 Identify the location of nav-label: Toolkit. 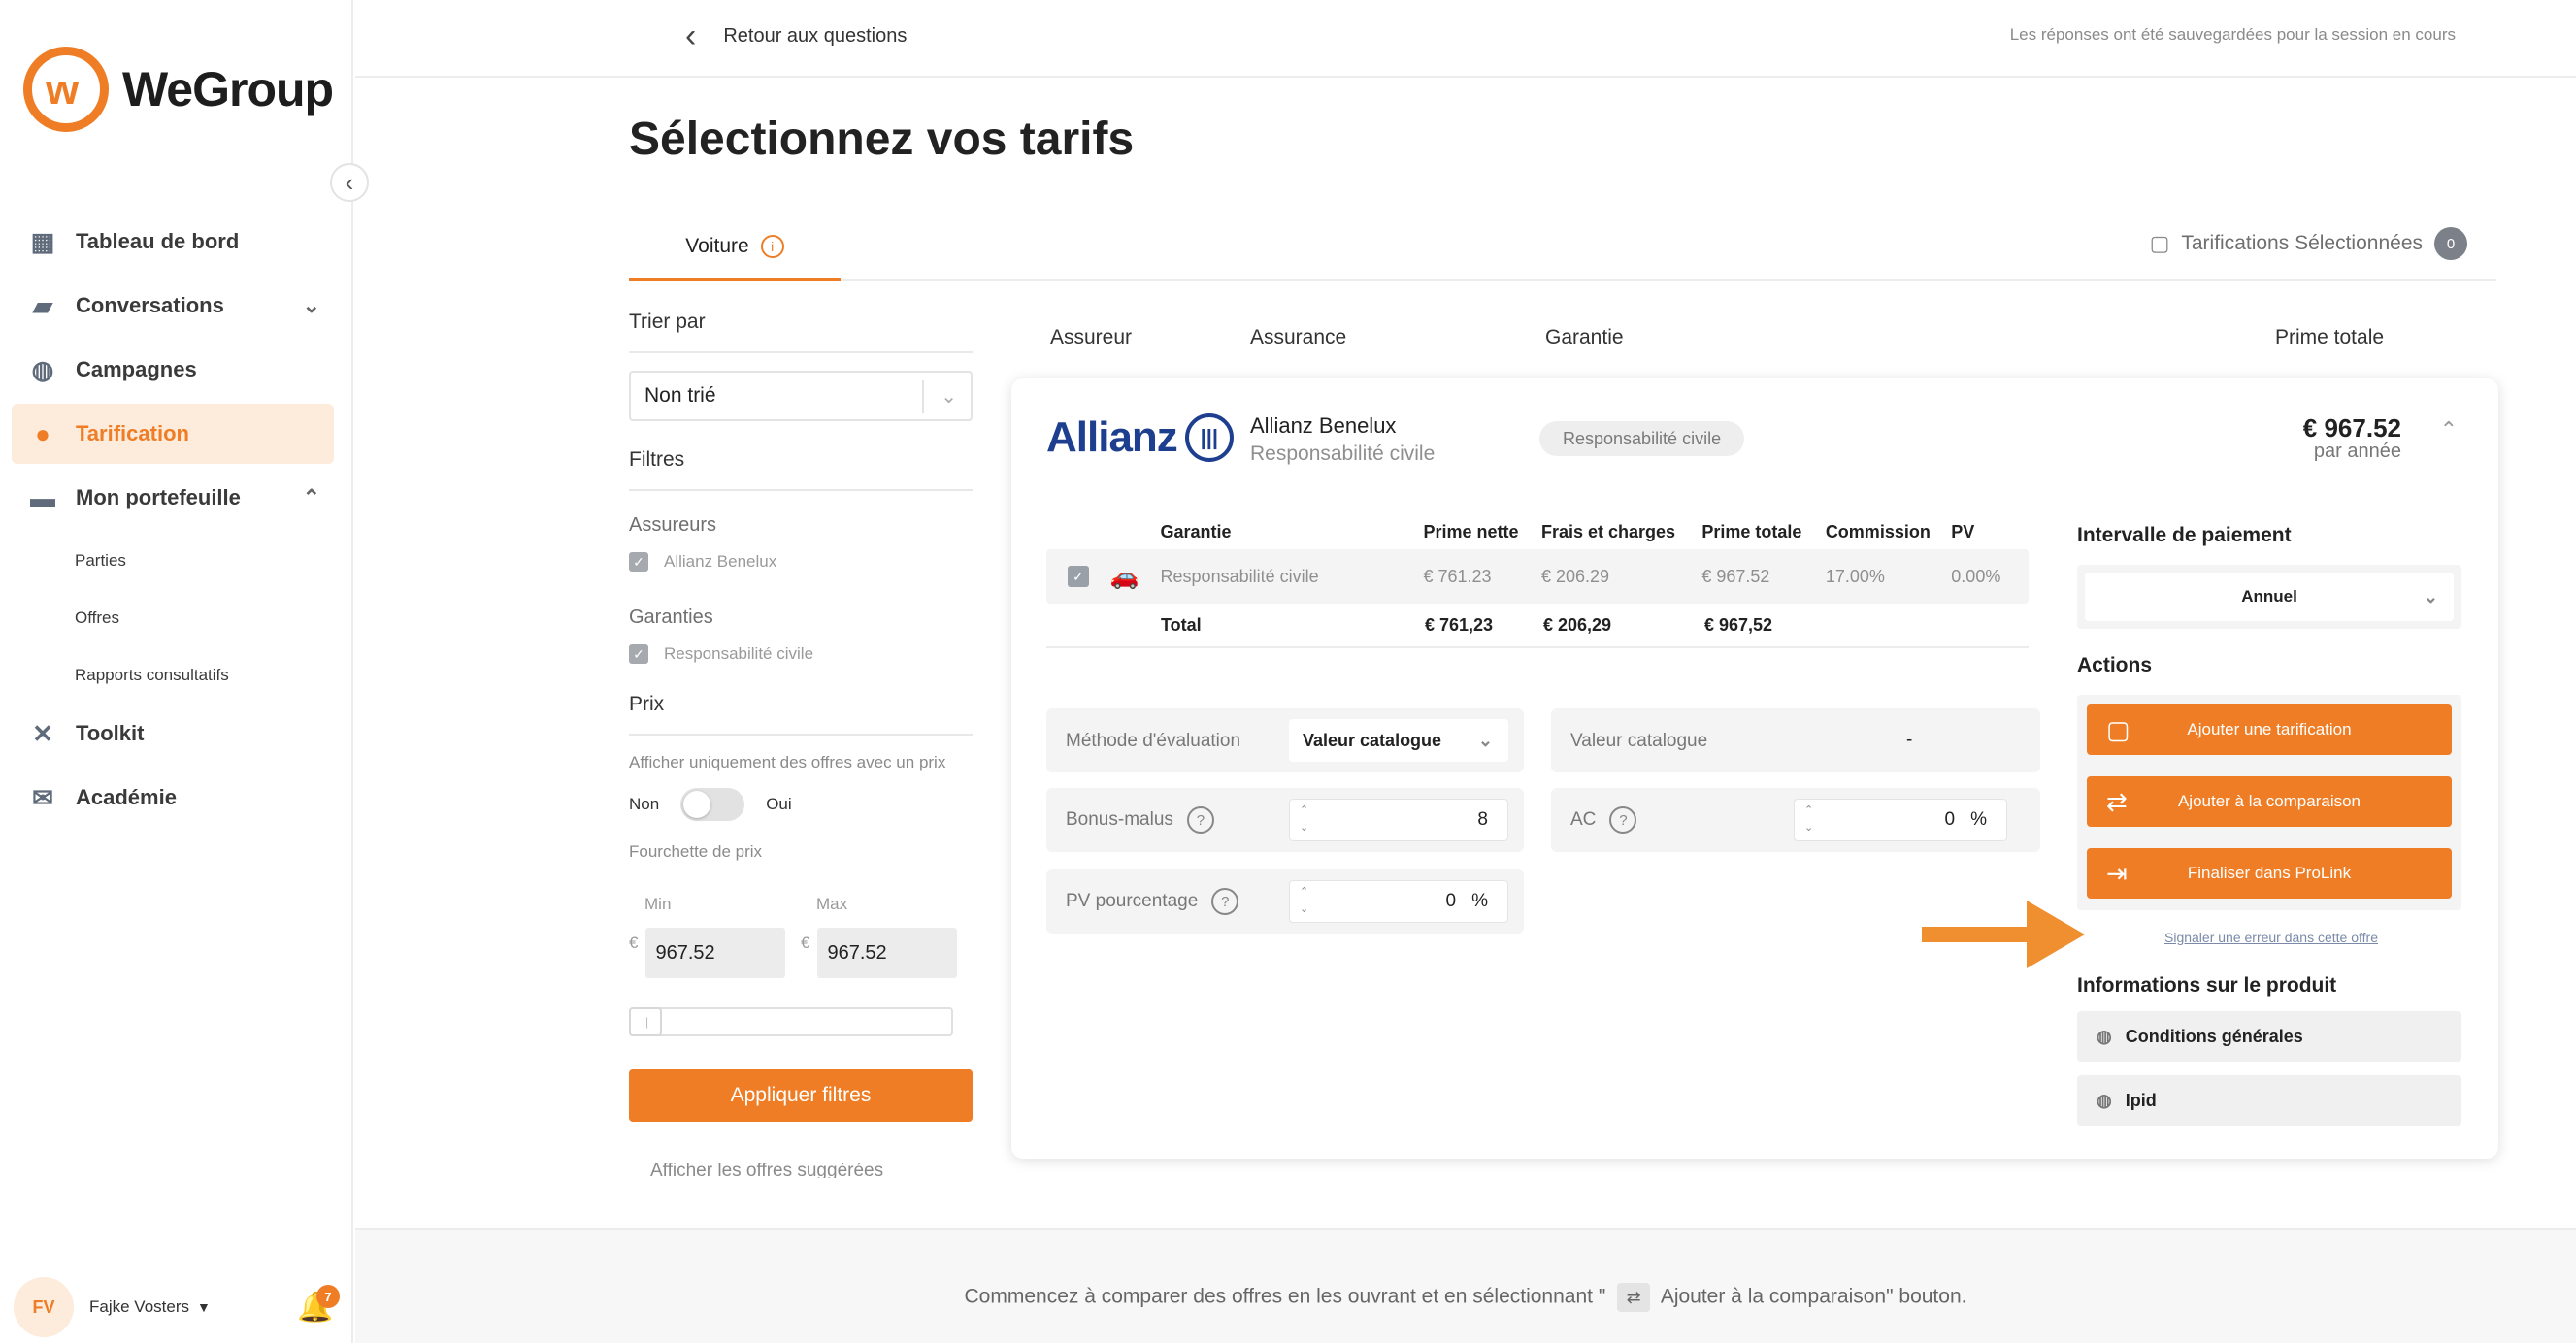
(110, 733).